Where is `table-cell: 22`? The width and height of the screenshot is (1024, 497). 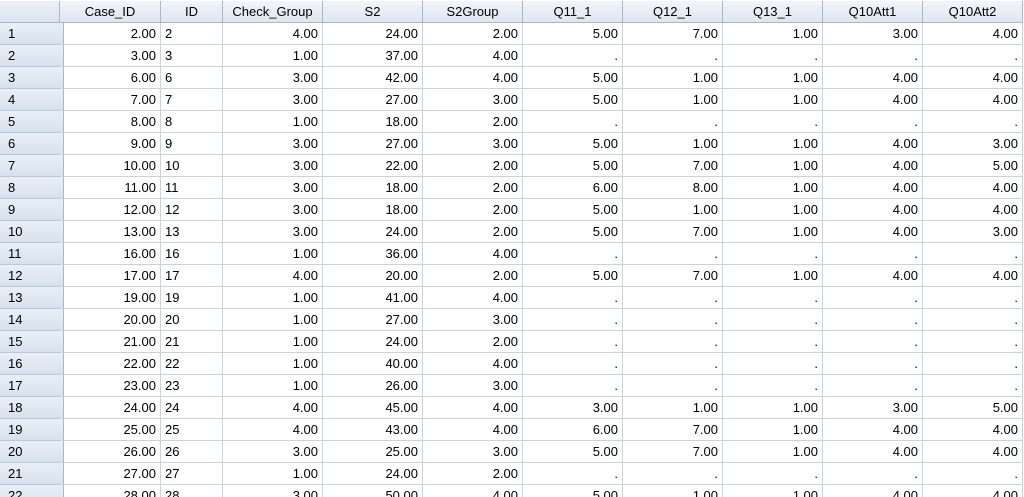
table-cell: 22 is located at coordinates (192, 364).